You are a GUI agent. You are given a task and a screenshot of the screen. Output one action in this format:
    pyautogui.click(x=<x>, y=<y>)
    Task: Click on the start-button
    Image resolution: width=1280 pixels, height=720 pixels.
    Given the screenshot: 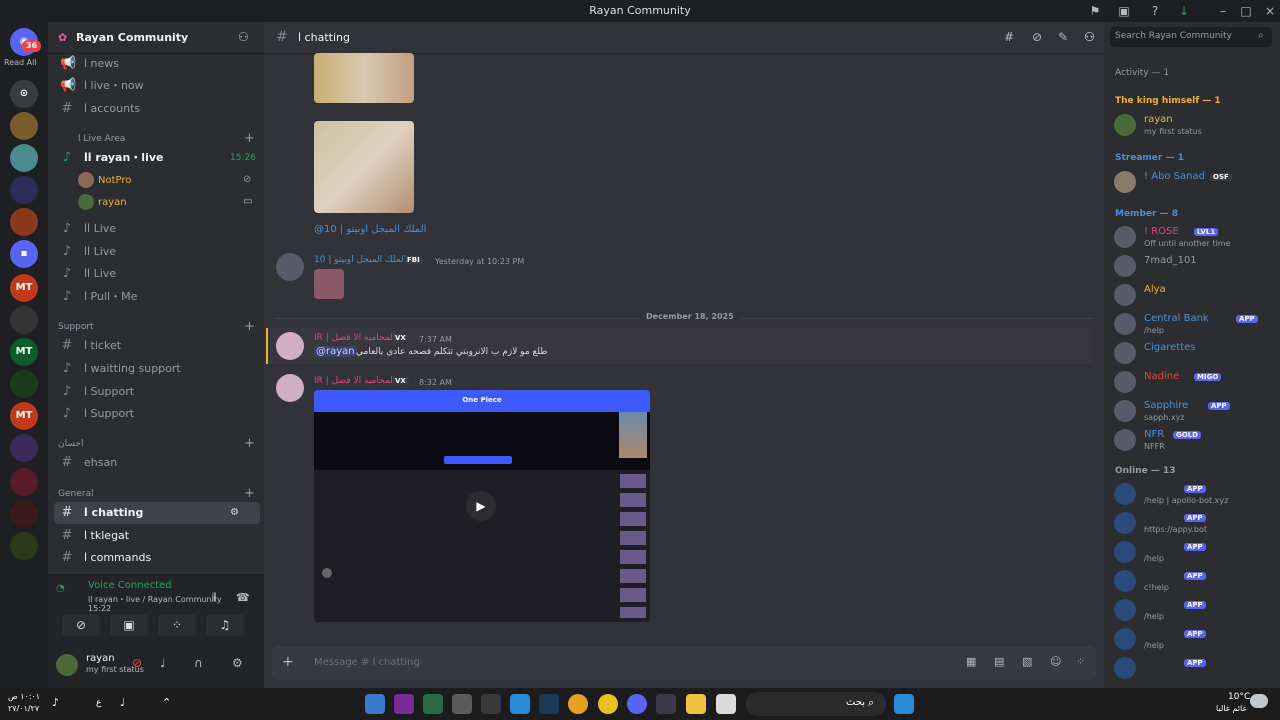 What is the action you would take?
    pyautogui.click(x=904, y=704)
    